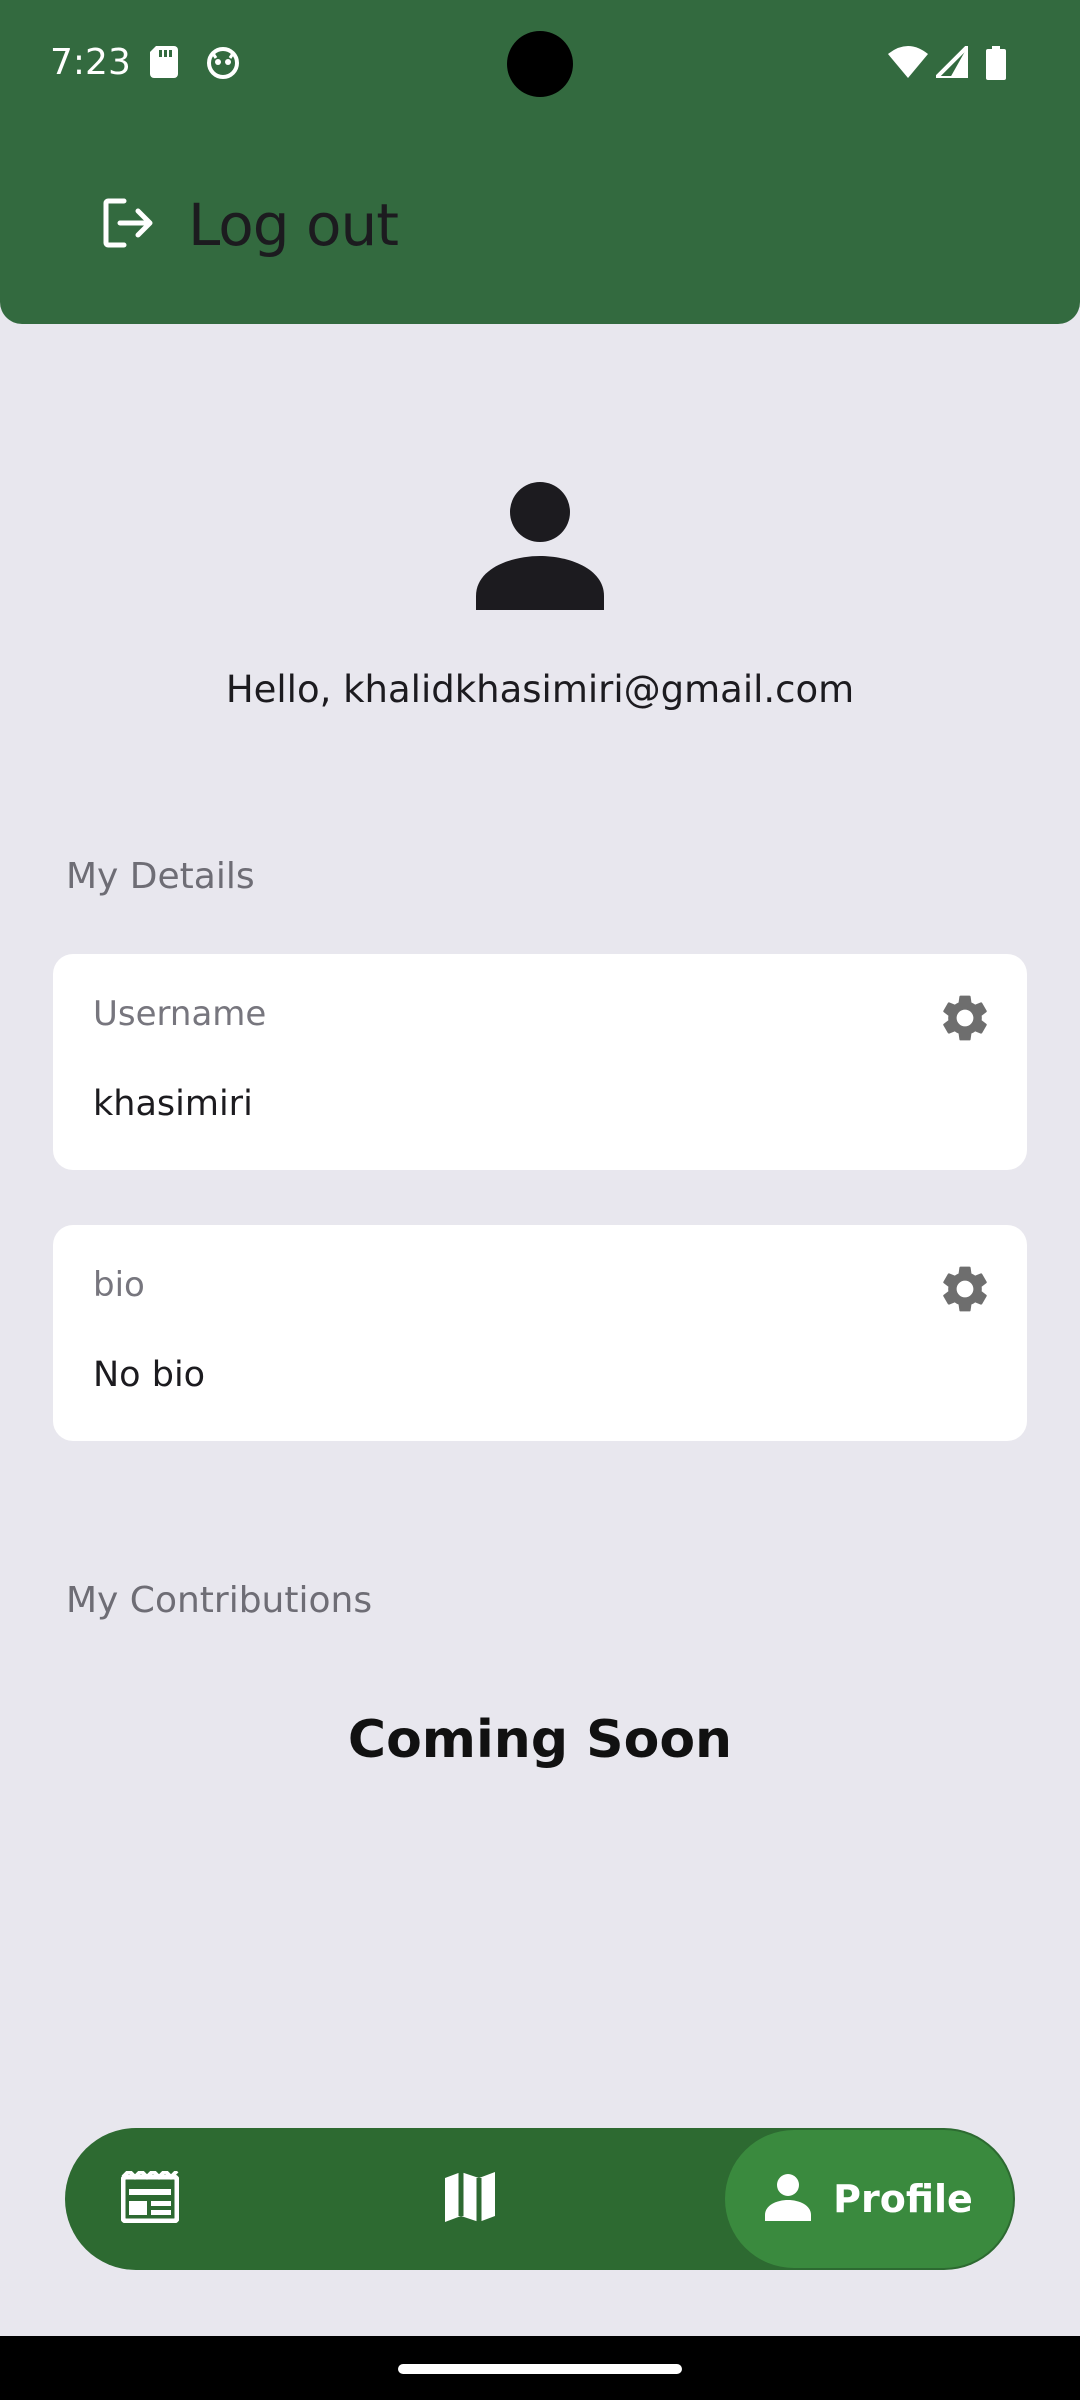 This screenshot has width=1080, height=2400. Describe the element at coordinates (149, 1375) in the screenshot. I see `bio-value: No bio` at that location.